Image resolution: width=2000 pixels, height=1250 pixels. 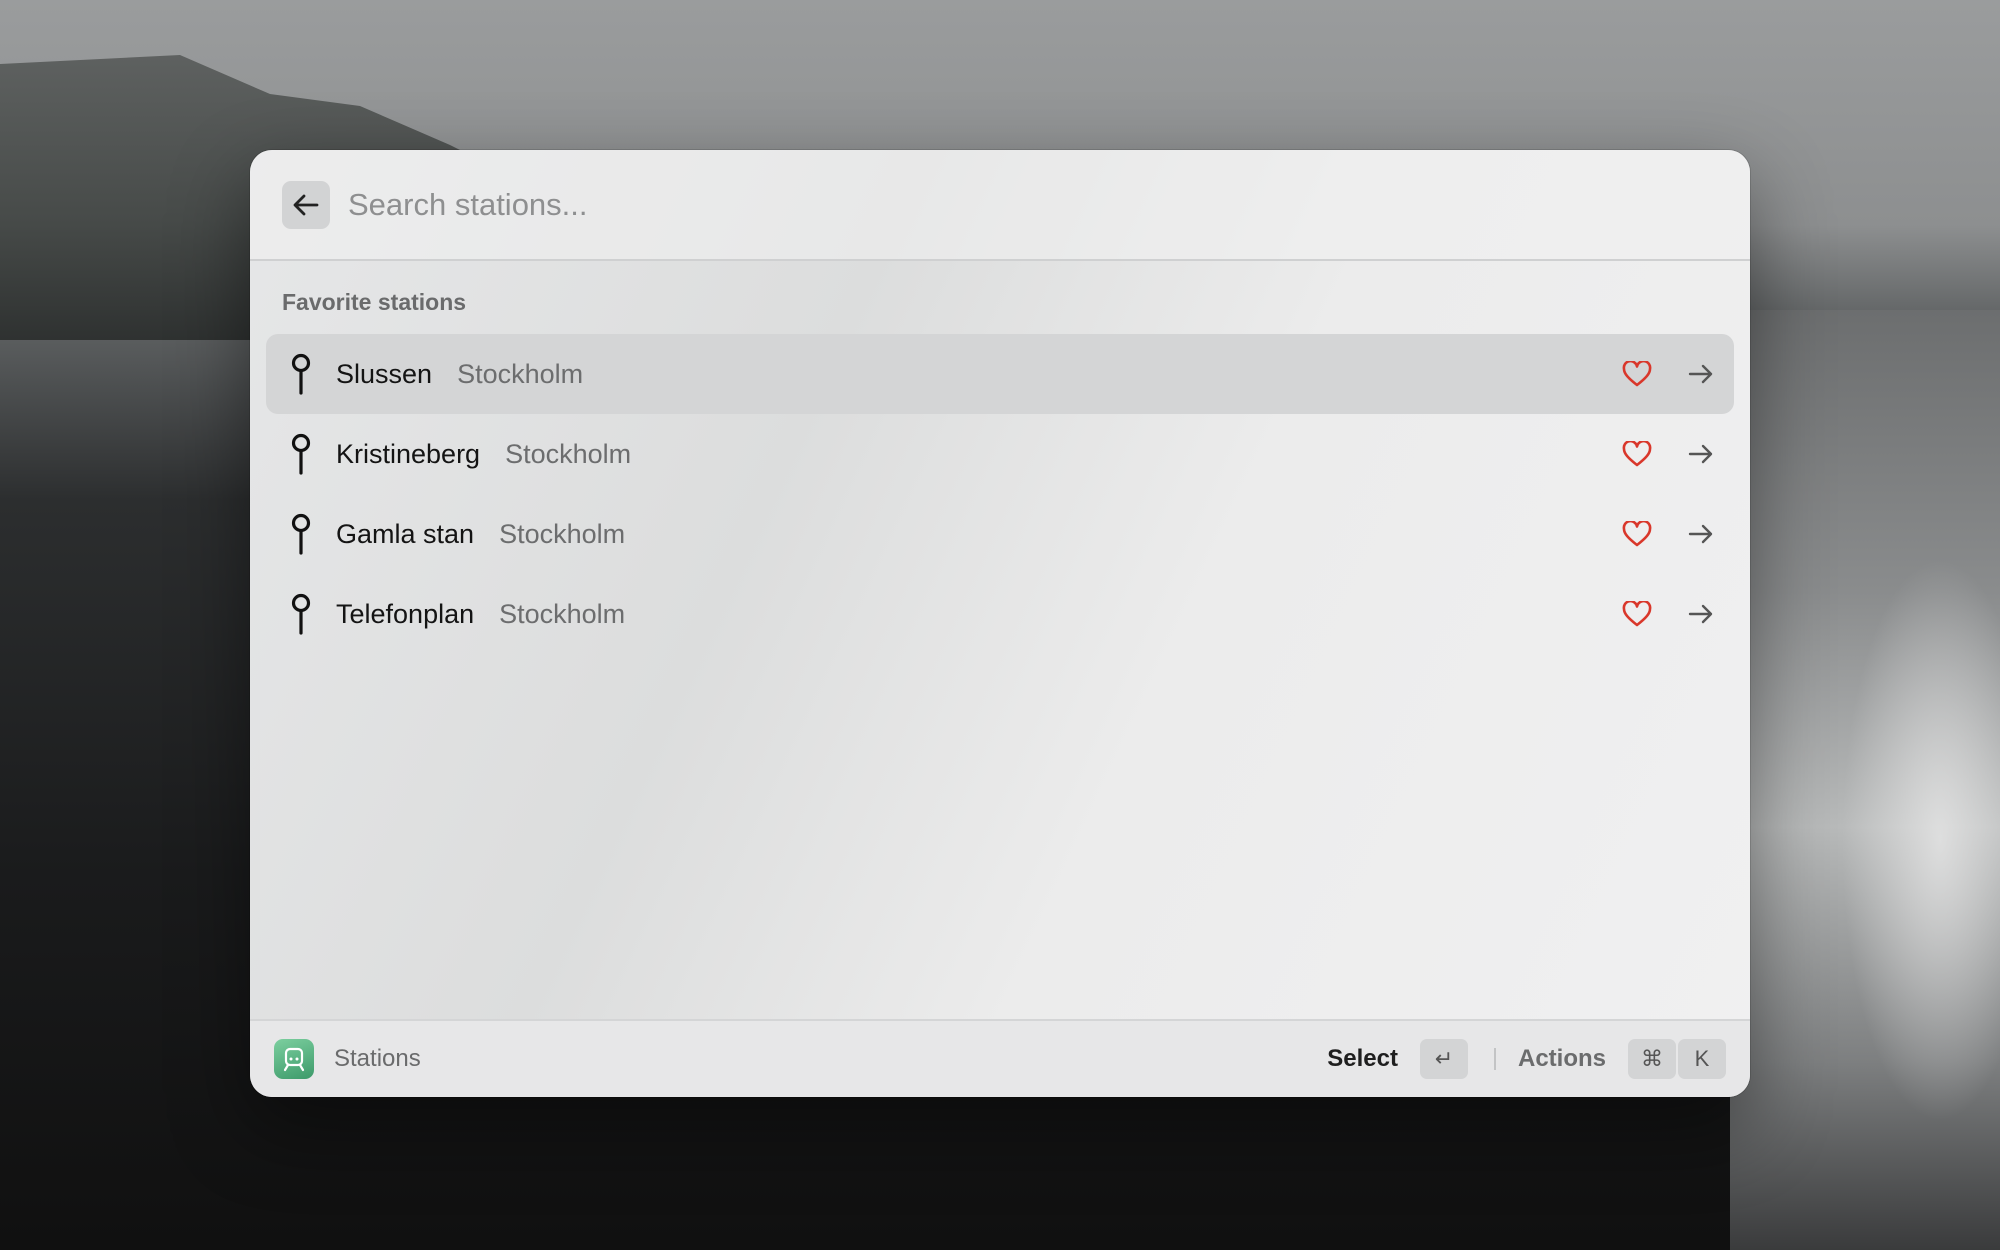 What do you see at coordinates (405, 613) in the screenshot?
I see `station-name: Telefonplan` at bounding box center [405, 613].